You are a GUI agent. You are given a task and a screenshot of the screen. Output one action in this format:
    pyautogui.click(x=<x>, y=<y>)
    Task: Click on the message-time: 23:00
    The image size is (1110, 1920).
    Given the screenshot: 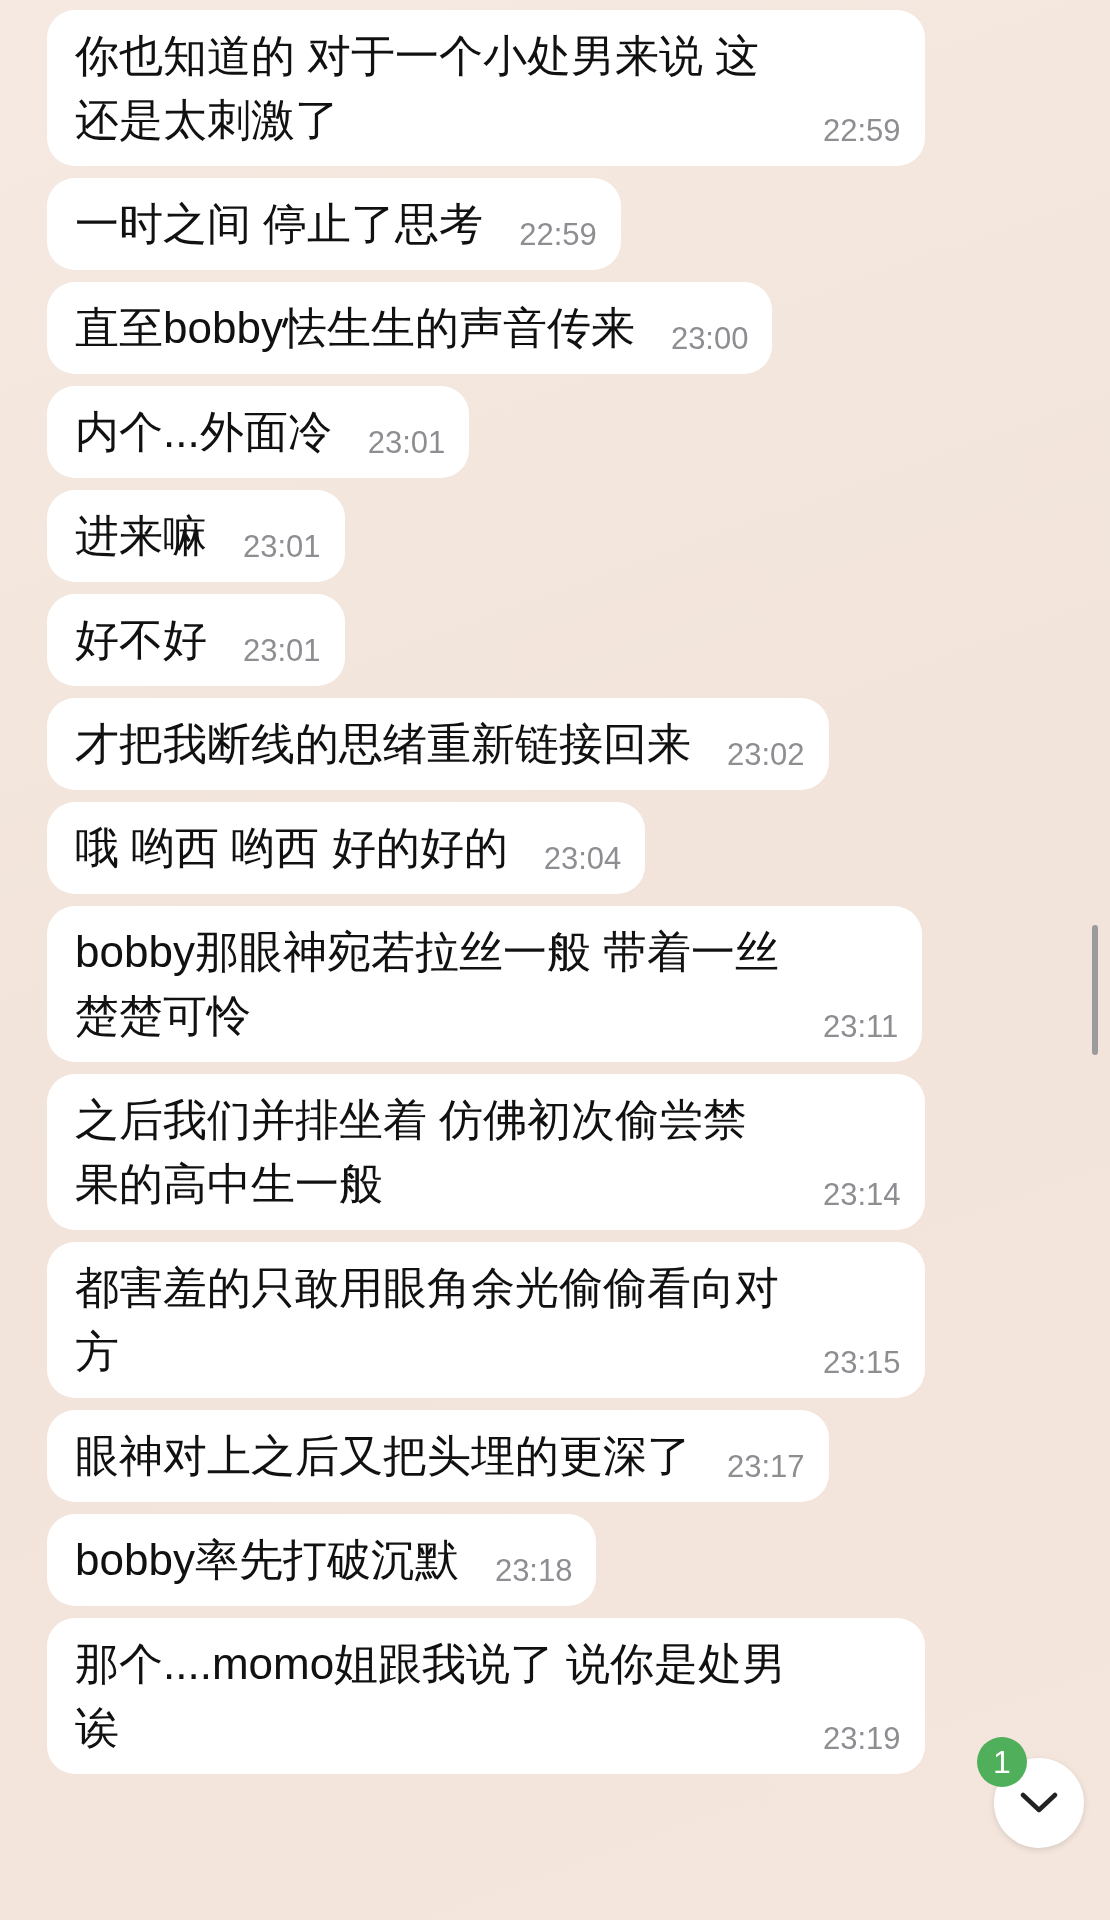 What is the action you would take?
    pyautogui.click(x=709, y=339)
    